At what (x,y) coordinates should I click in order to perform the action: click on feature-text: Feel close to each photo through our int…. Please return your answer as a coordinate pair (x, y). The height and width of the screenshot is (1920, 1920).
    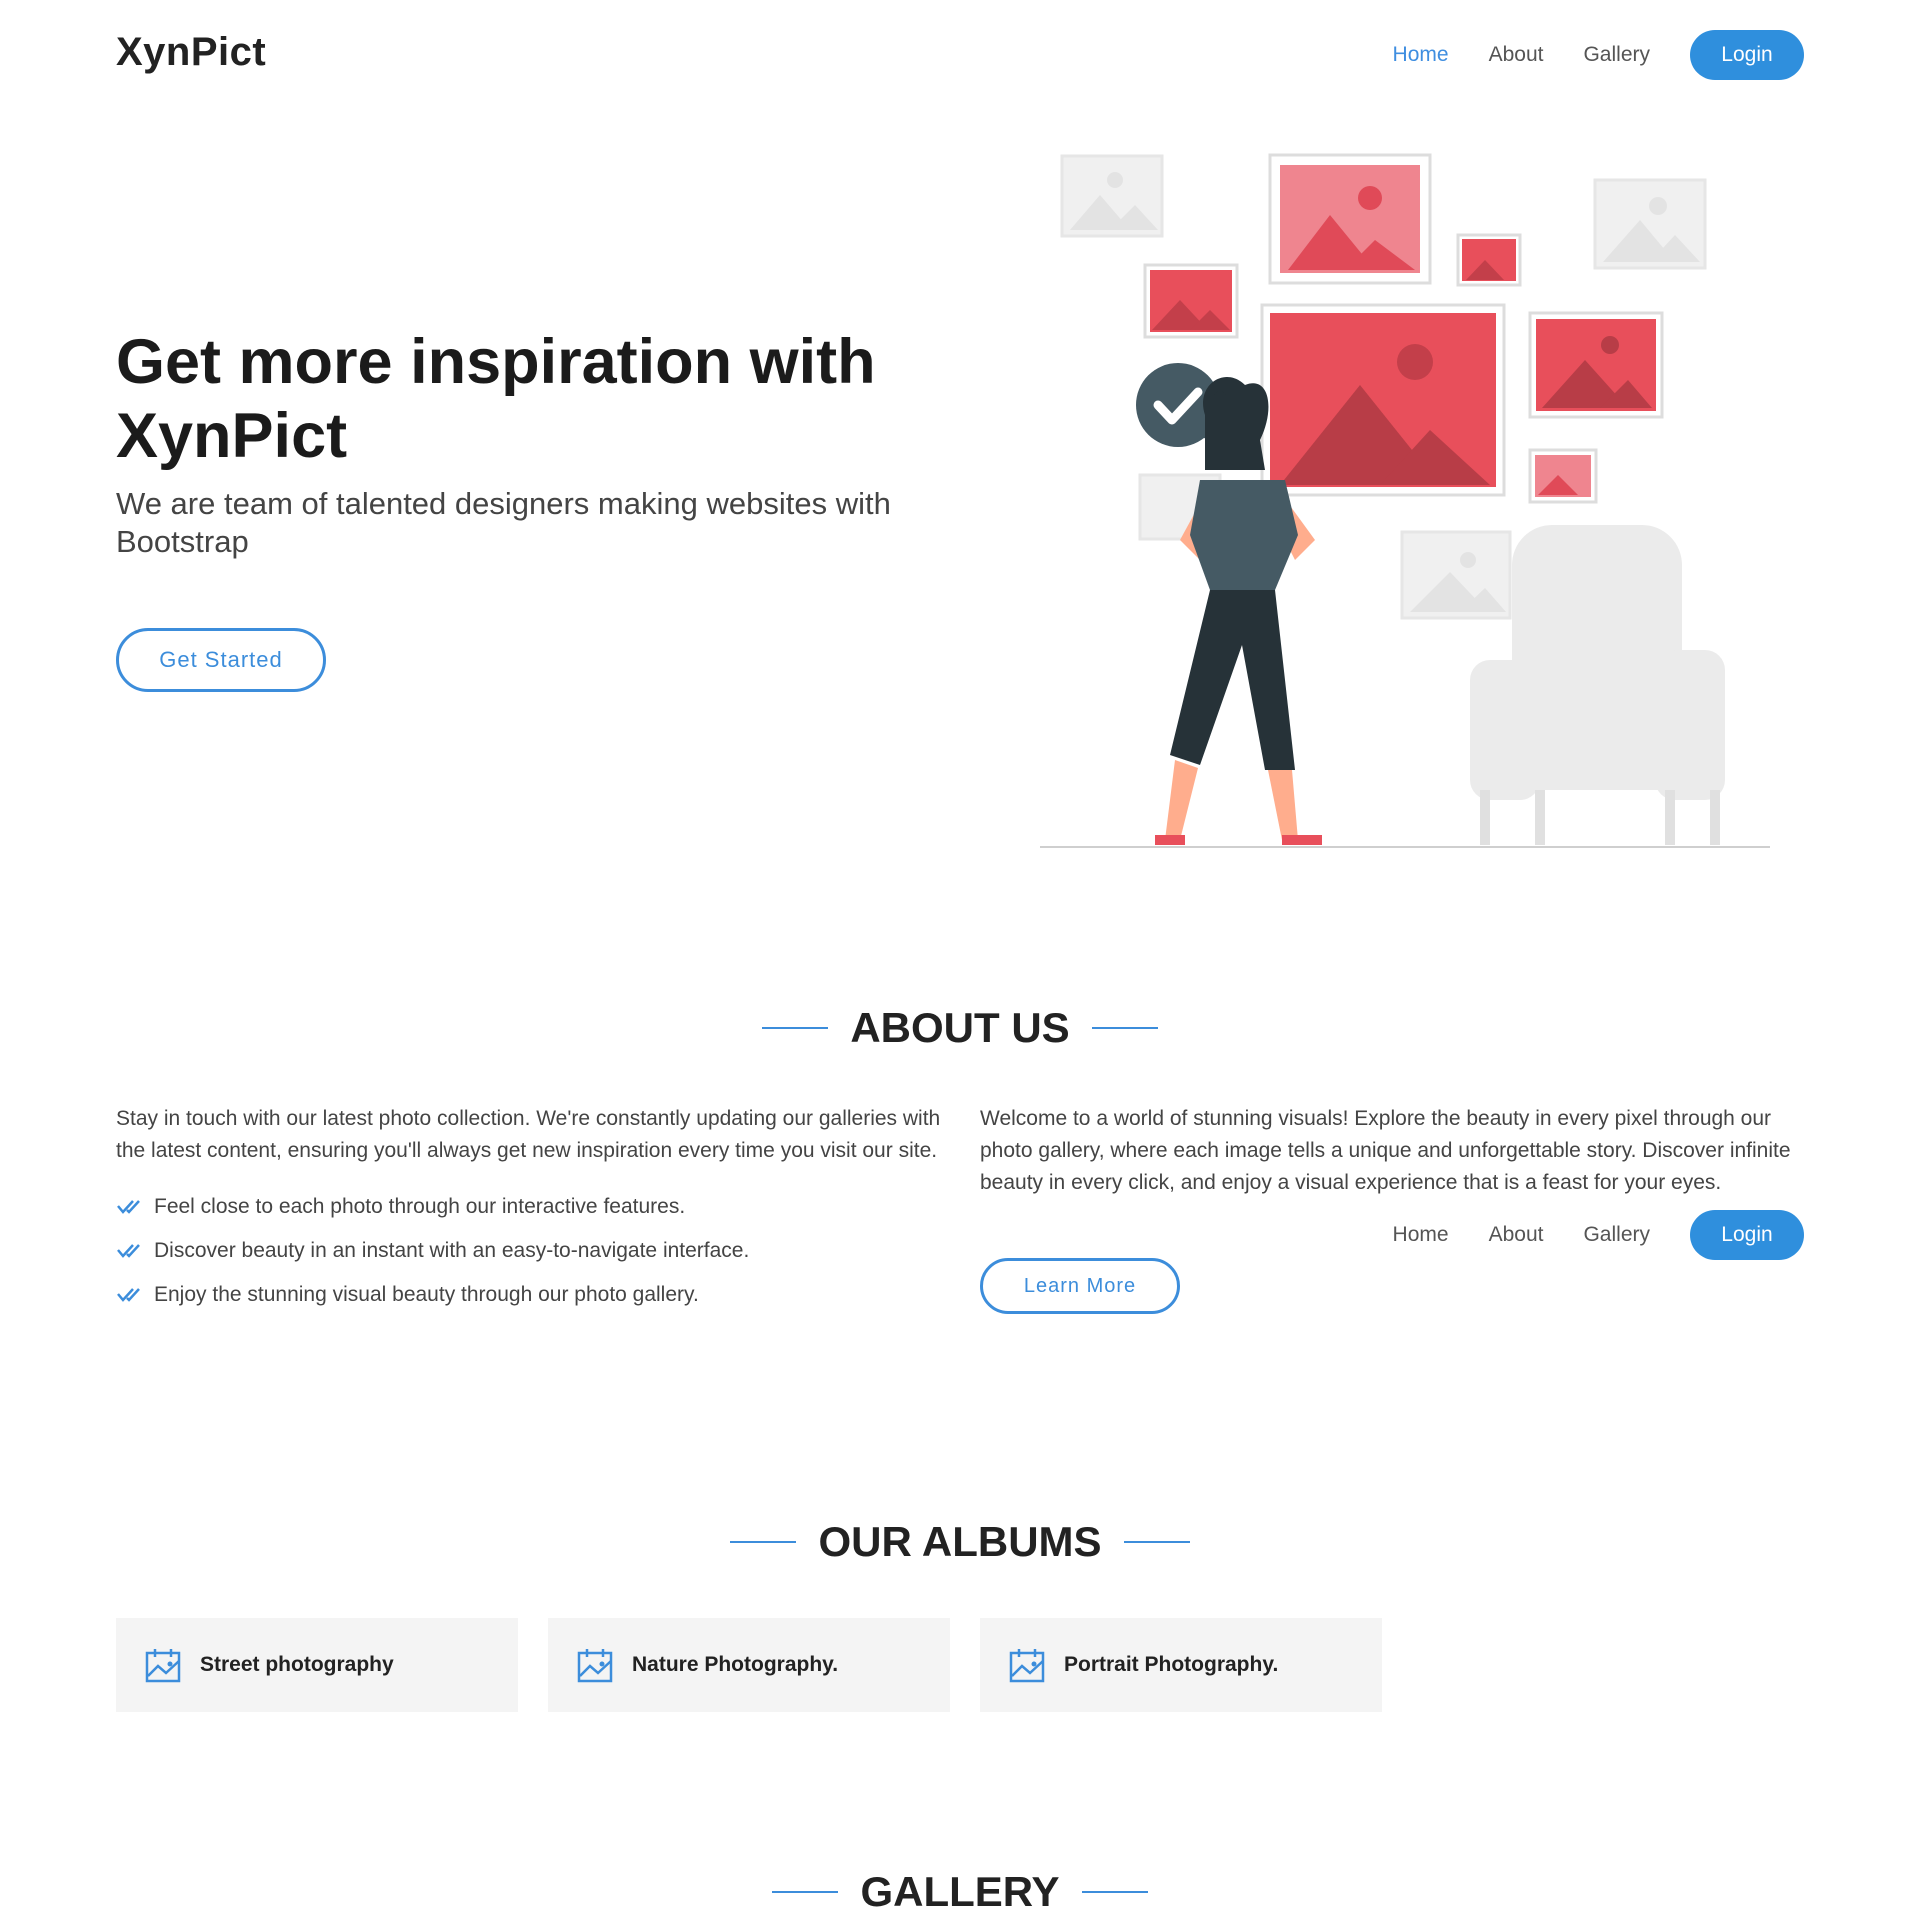
    Looking at the image, I should click on (420, 1206).